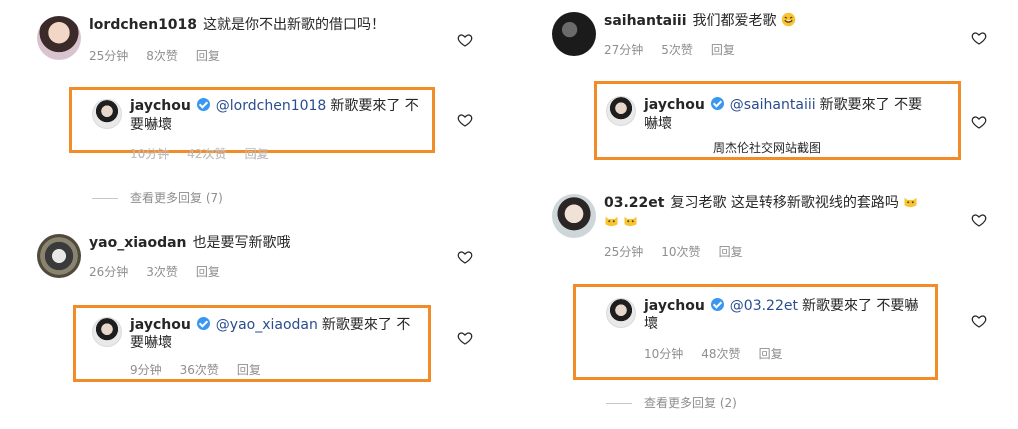 The width and height of the screenshot is (1018, 429). What do you see at coordinates (199, 370) in the screenshot?
I see `reply-likes: 36次赞` at bounding box center [199, 370].